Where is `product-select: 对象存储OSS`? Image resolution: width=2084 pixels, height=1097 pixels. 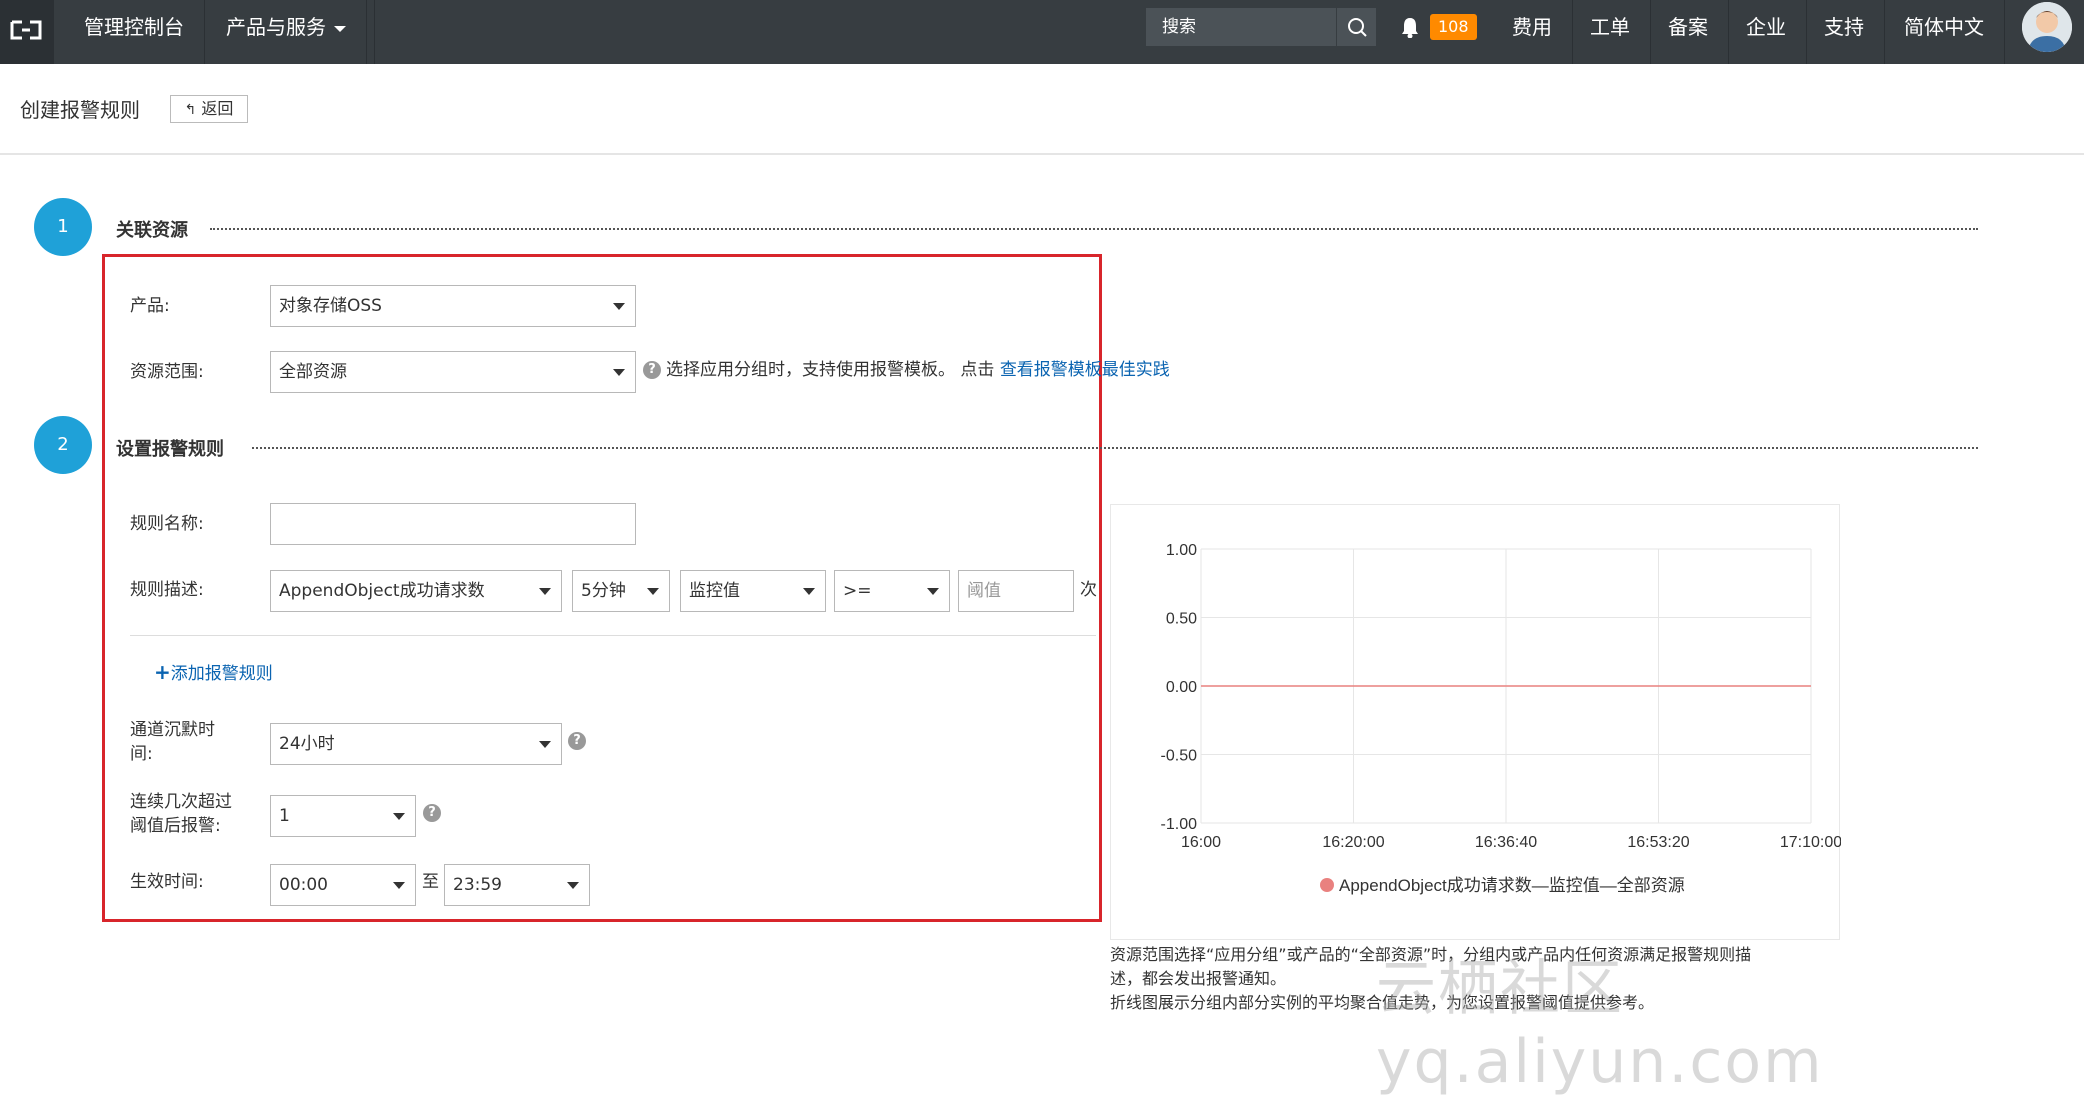
product-select: 对象存储OSS is located at coordinates (453, 306).